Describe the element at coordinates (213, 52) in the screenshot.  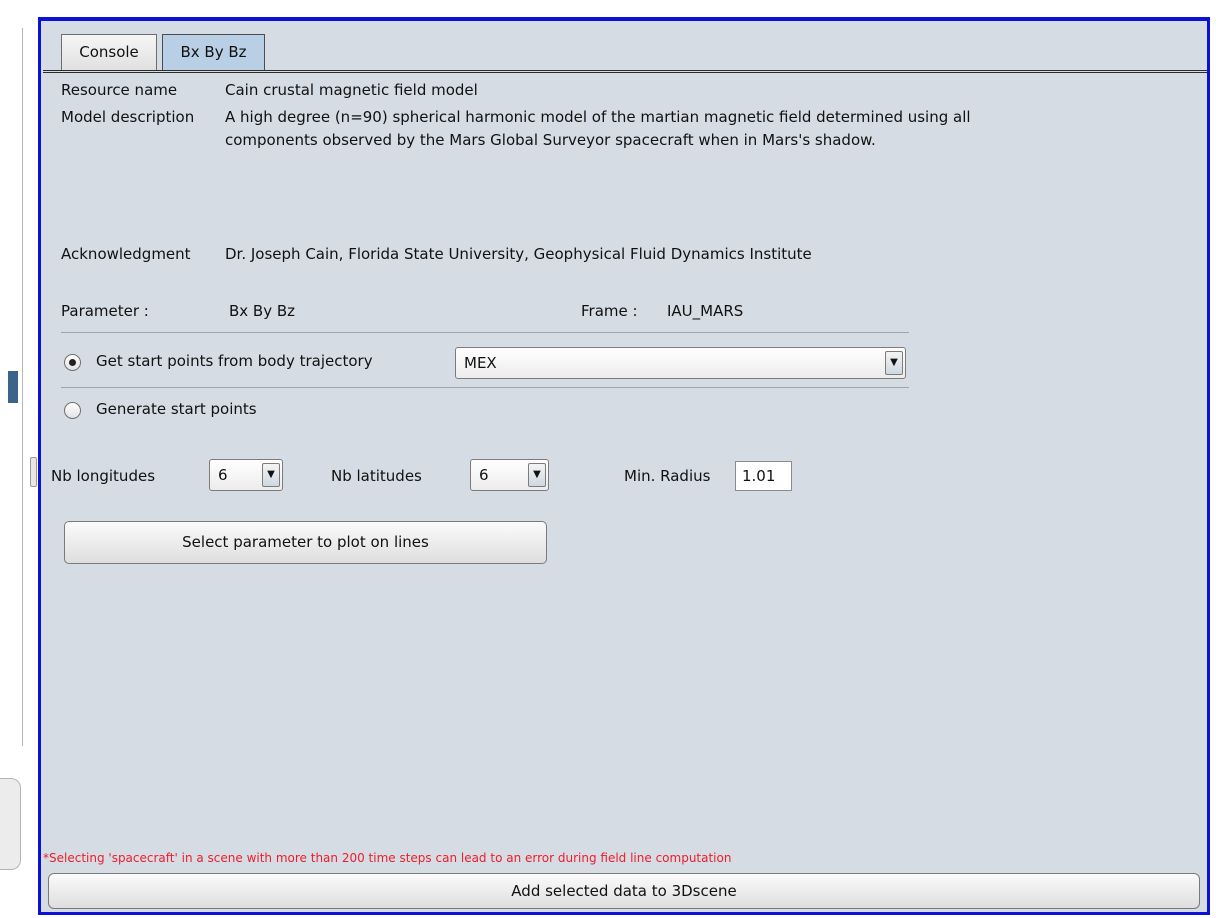
I see `tab-bx-by-bz: Bx By Bz` at that location.